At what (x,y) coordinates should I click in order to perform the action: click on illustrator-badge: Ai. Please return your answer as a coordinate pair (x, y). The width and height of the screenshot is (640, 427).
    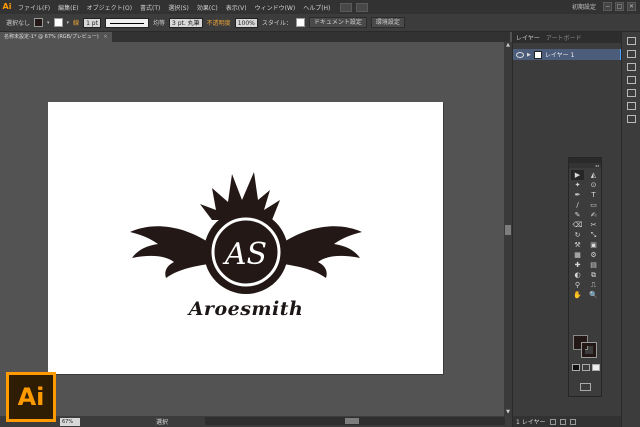
    Looking at the image, I should click on (31, 397).